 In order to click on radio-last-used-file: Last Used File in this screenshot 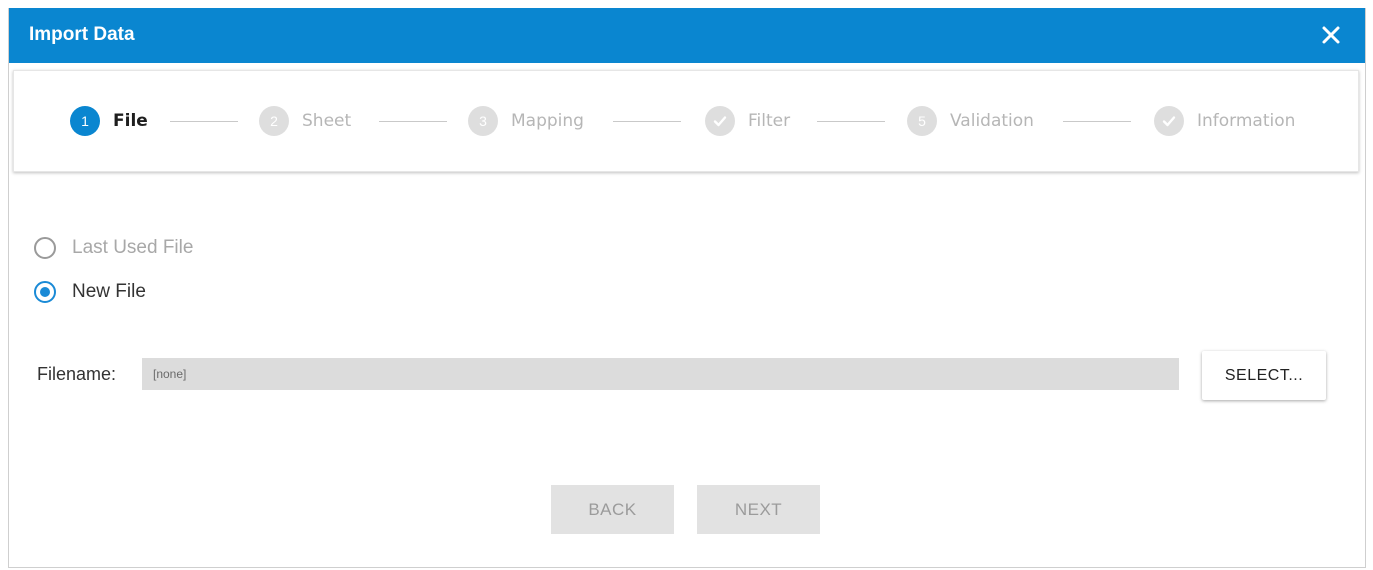, I will do `click(113, 248)`.